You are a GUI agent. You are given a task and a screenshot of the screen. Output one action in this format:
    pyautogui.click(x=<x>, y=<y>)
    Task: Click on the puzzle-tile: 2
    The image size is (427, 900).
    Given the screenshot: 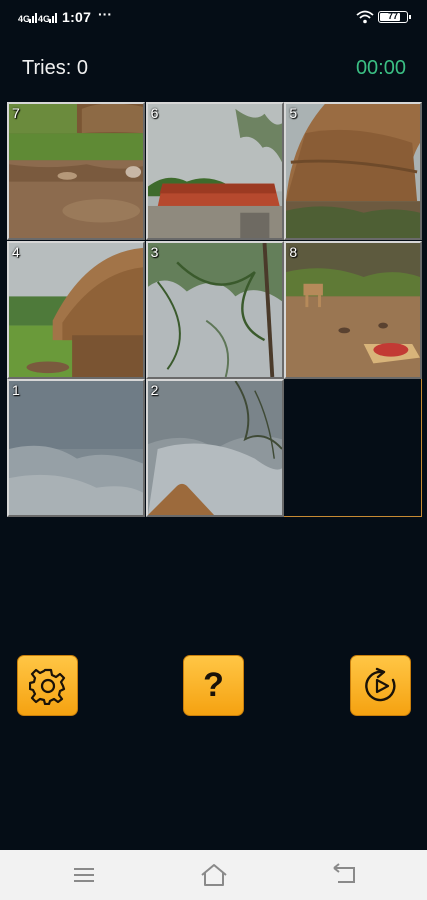 What is the action you would take?
    pyautogui.click(x=214, y=448)
    